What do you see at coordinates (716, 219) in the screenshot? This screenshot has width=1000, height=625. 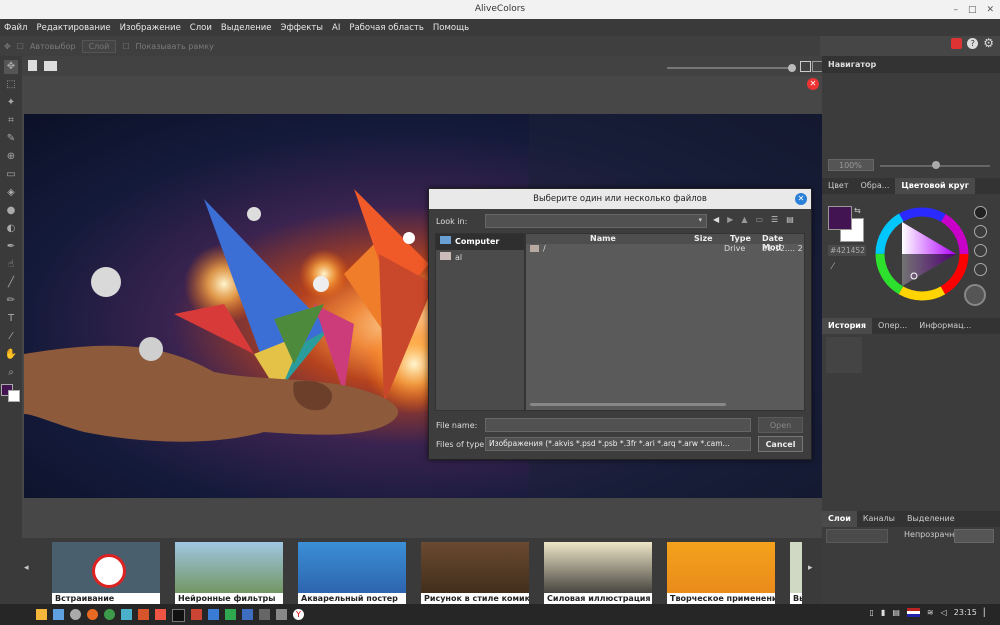 I see `back-icon: ◀` at bounding box center [716, 219].